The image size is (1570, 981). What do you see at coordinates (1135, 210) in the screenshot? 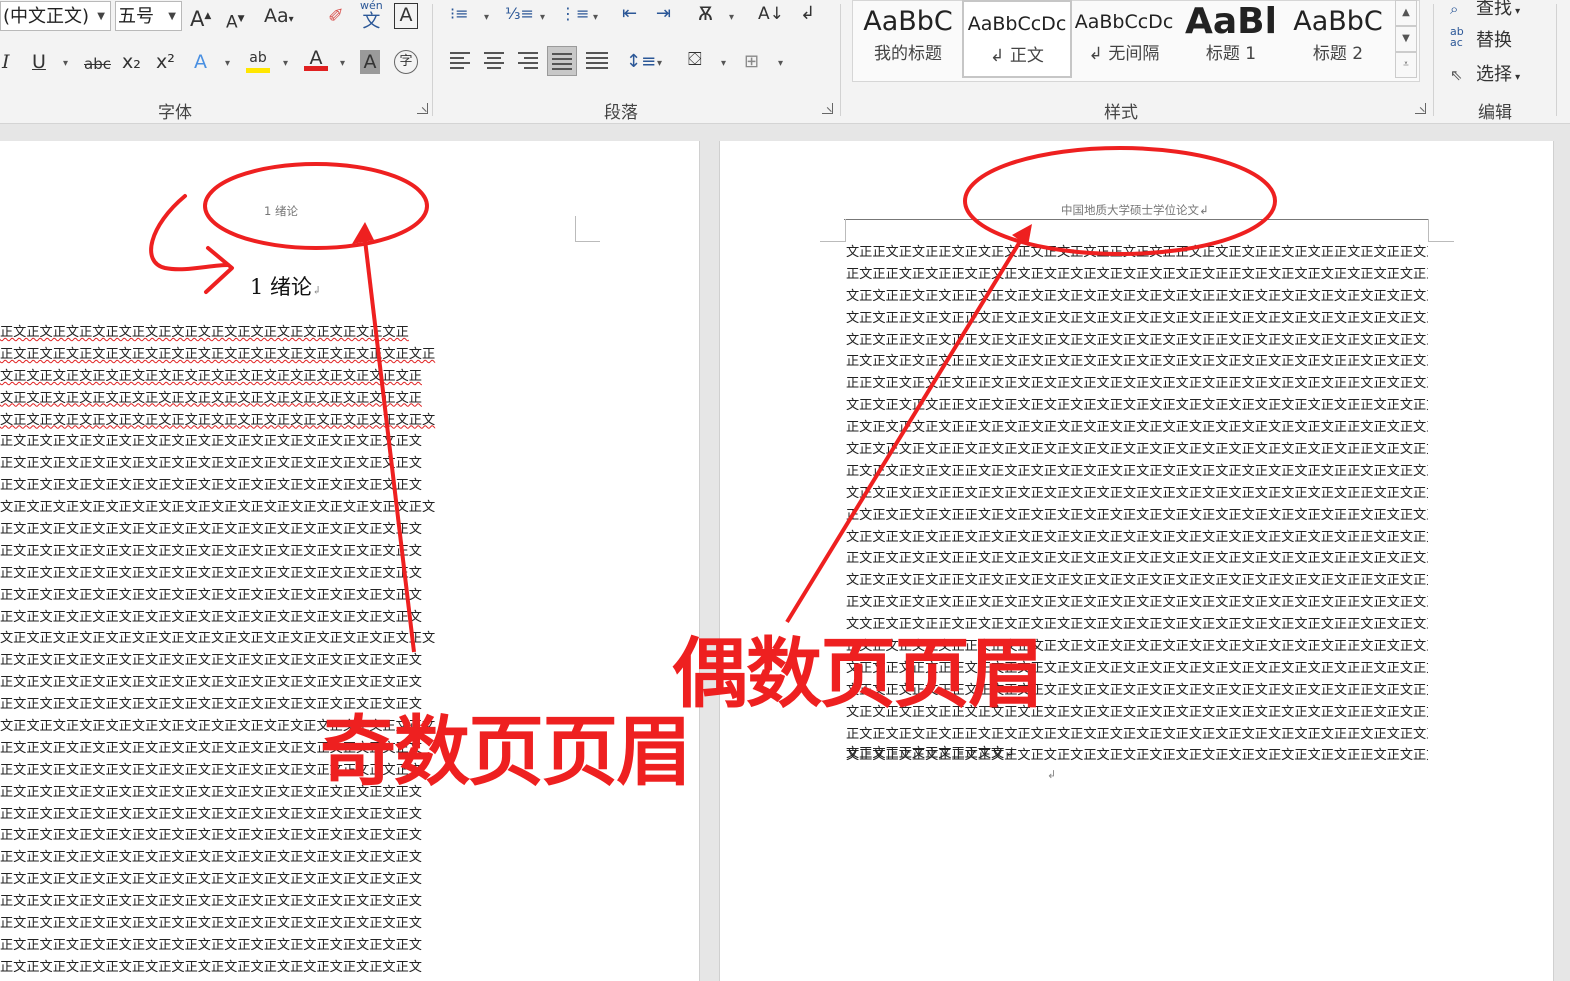
I see `even-page-header: 中国地质大学硕士学位论文↲` at bounding box center [1135, 210].